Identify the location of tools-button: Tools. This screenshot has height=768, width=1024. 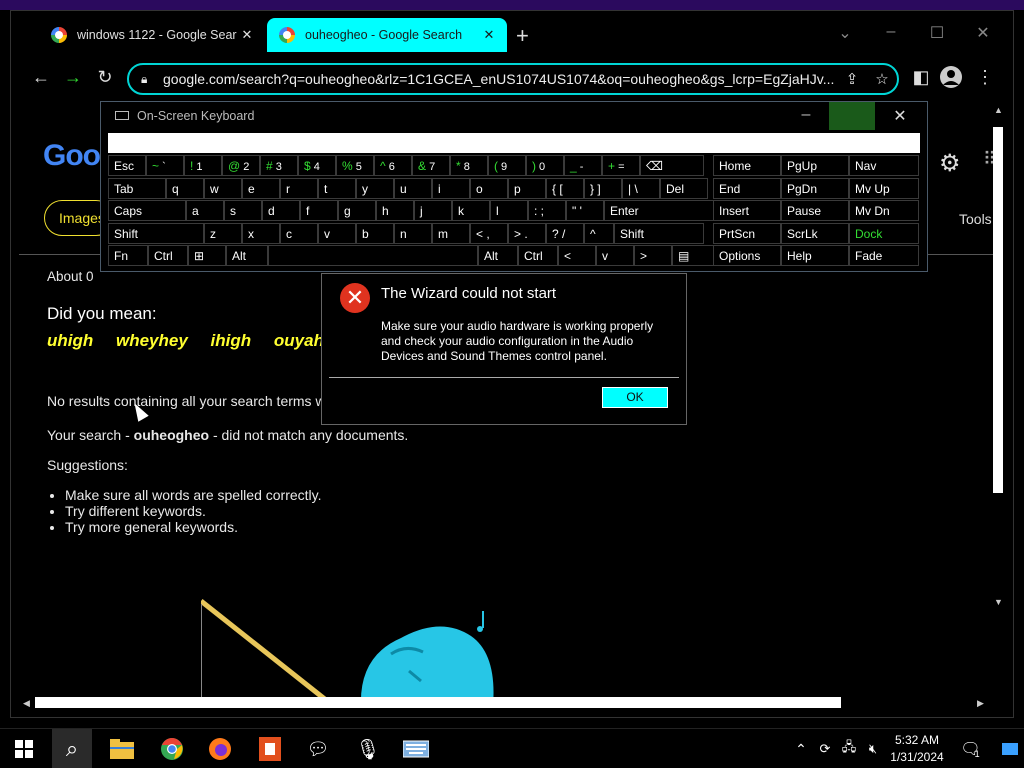
(975, 219).